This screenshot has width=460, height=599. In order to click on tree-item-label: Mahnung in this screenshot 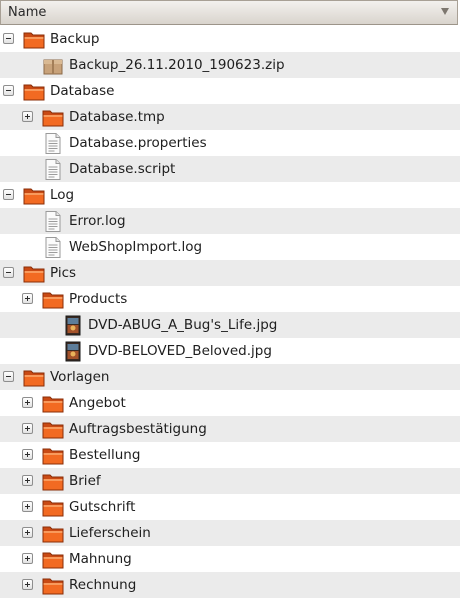, I will do `click(100, 559)`.